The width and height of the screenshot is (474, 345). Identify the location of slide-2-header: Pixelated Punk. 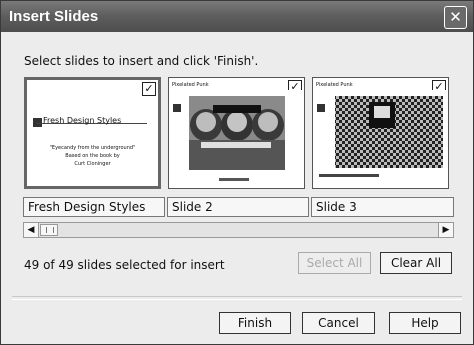
(190, 85).